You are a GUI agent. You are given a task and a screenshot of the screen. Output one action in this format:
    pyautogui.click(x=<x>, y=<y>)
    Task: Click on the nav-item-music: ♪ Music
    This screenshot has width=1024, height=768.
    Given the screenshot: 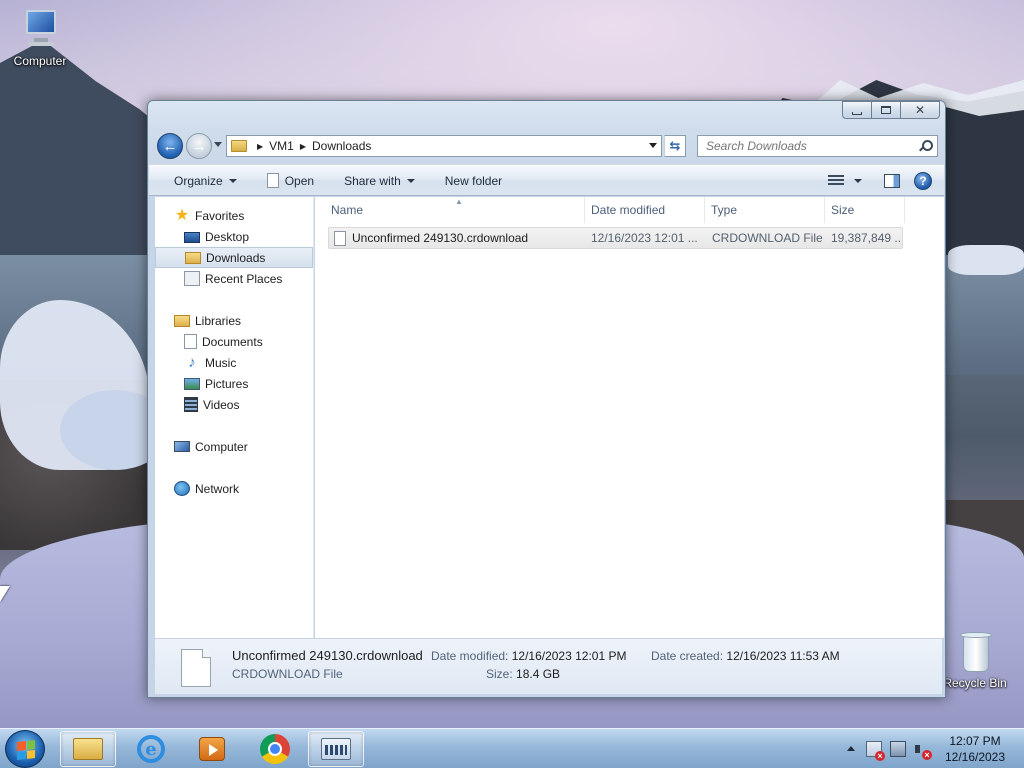 What is the action you would take?
    pyautogui.click(x=234, y=362)
    